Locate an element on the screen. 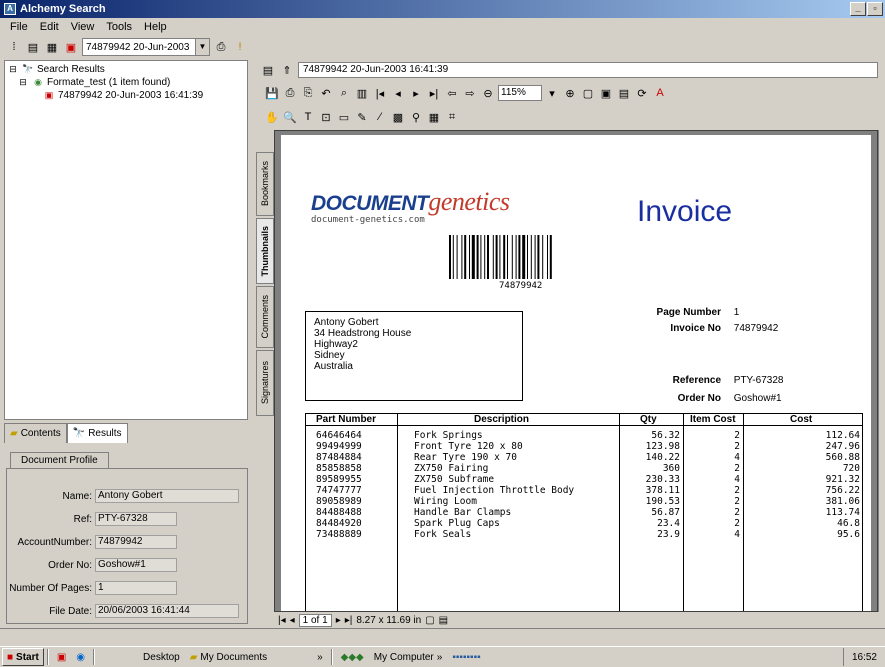 Image resolution: width=885 pixels, height=667 pixels. vertical-scrollbar is located at coordinates (881, 371).